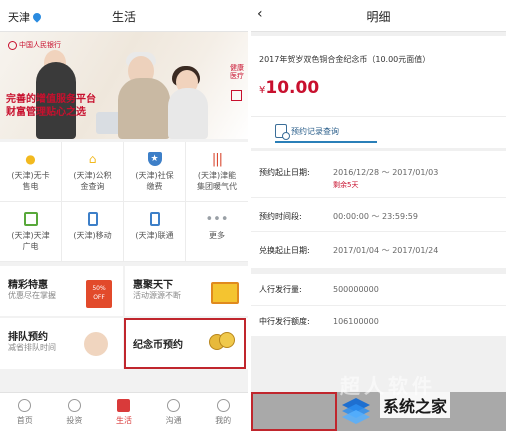 This screenshot has height=431, width=506. What do you see at coordinates (415, 405) in the screenshot?
I see `watermark-site-name: 系统之家` at bounding box center [415, 405].